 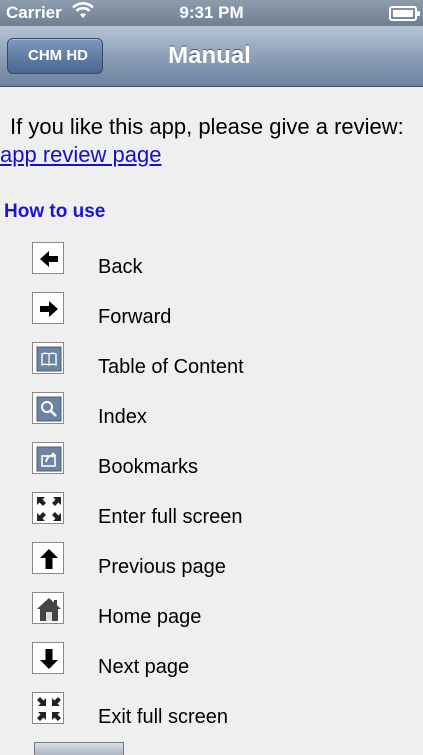 I want to click on item-label: Forward, so click(x=135, y=317).